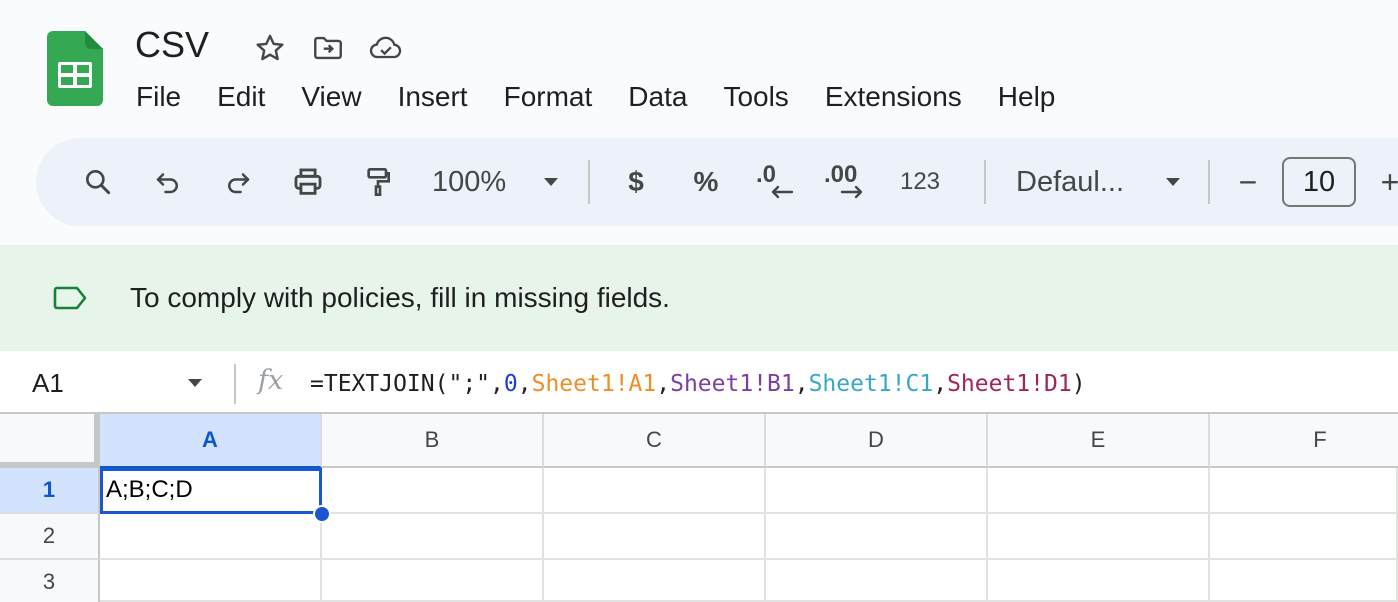 The image size is (1398, 602). What do you see at coordinates (1319, 182) in the screenshot?
I see `font-size-input: 10` at bounding box center [1319, 182].